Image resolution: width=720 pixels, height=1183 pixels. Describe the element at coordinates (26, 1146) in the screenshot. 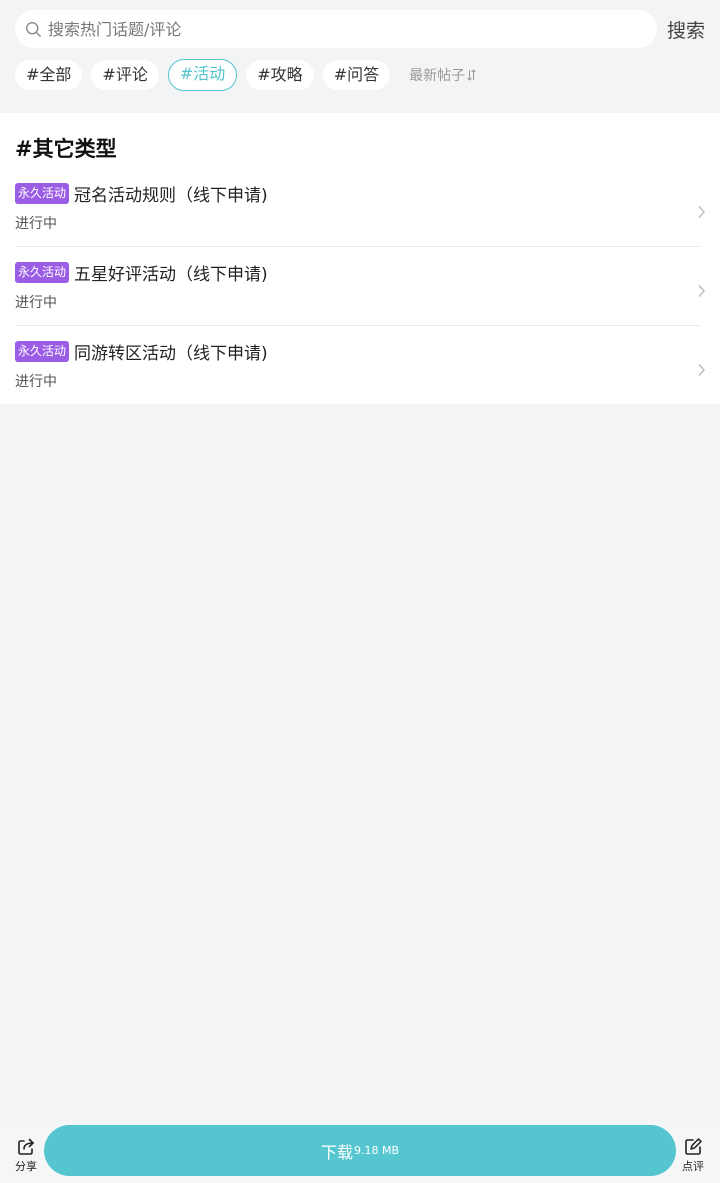

I see `share-icon` at that location.